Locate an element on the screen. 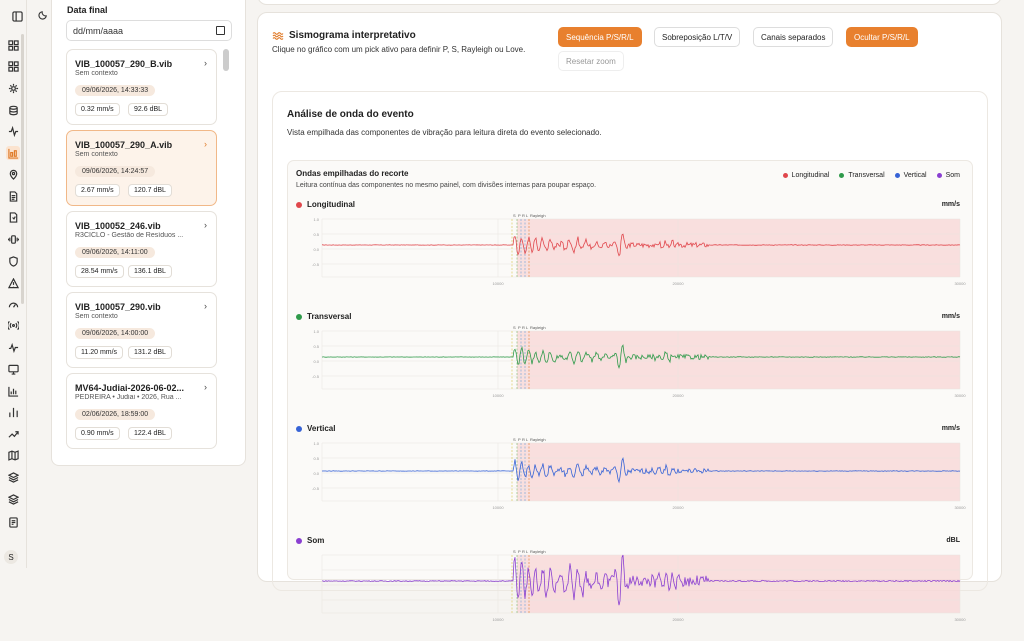 This screenshot has height=641, width=1024. calendar-icon is located at coordinates (220, 30).